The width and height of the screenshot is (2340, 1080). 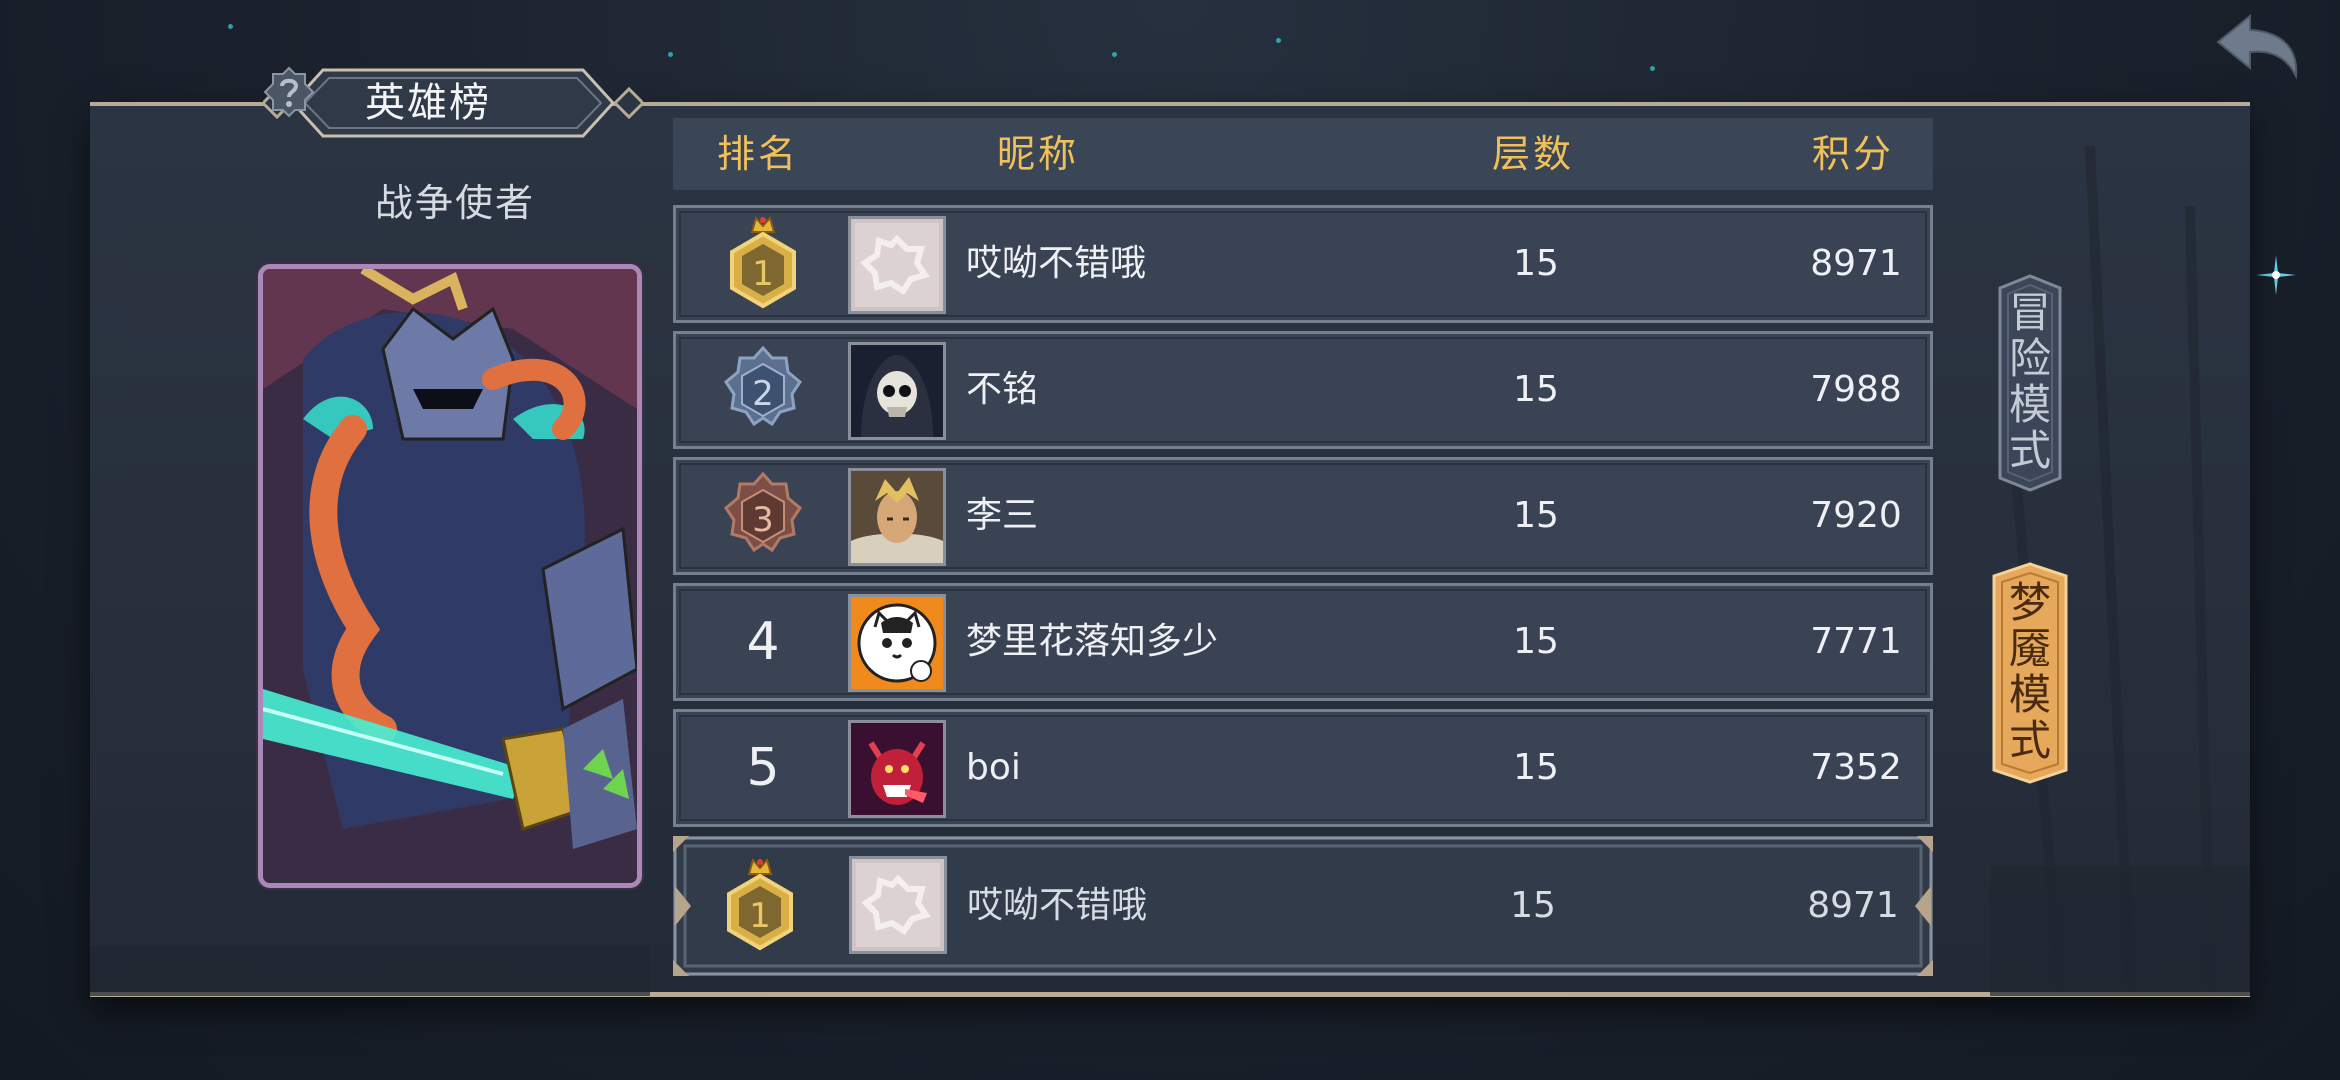 I want to click on bronze-medal-icon: 3, so click(x=763, y=512).